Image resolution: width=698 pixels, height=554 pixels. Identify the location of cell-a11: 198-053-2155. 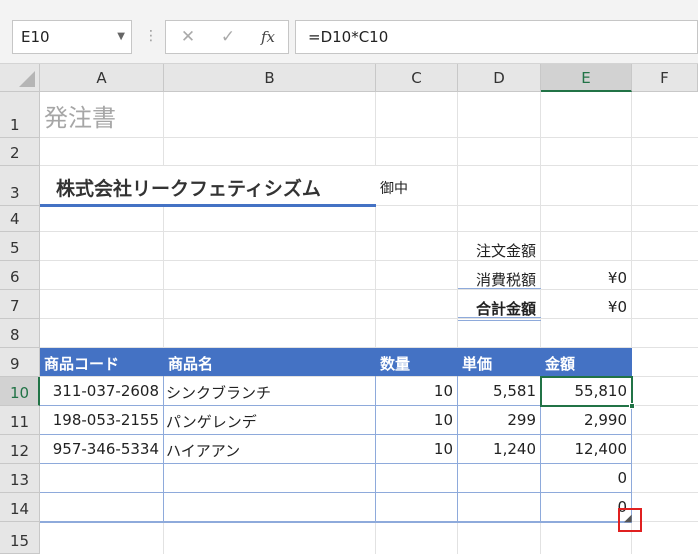
(101, 420).